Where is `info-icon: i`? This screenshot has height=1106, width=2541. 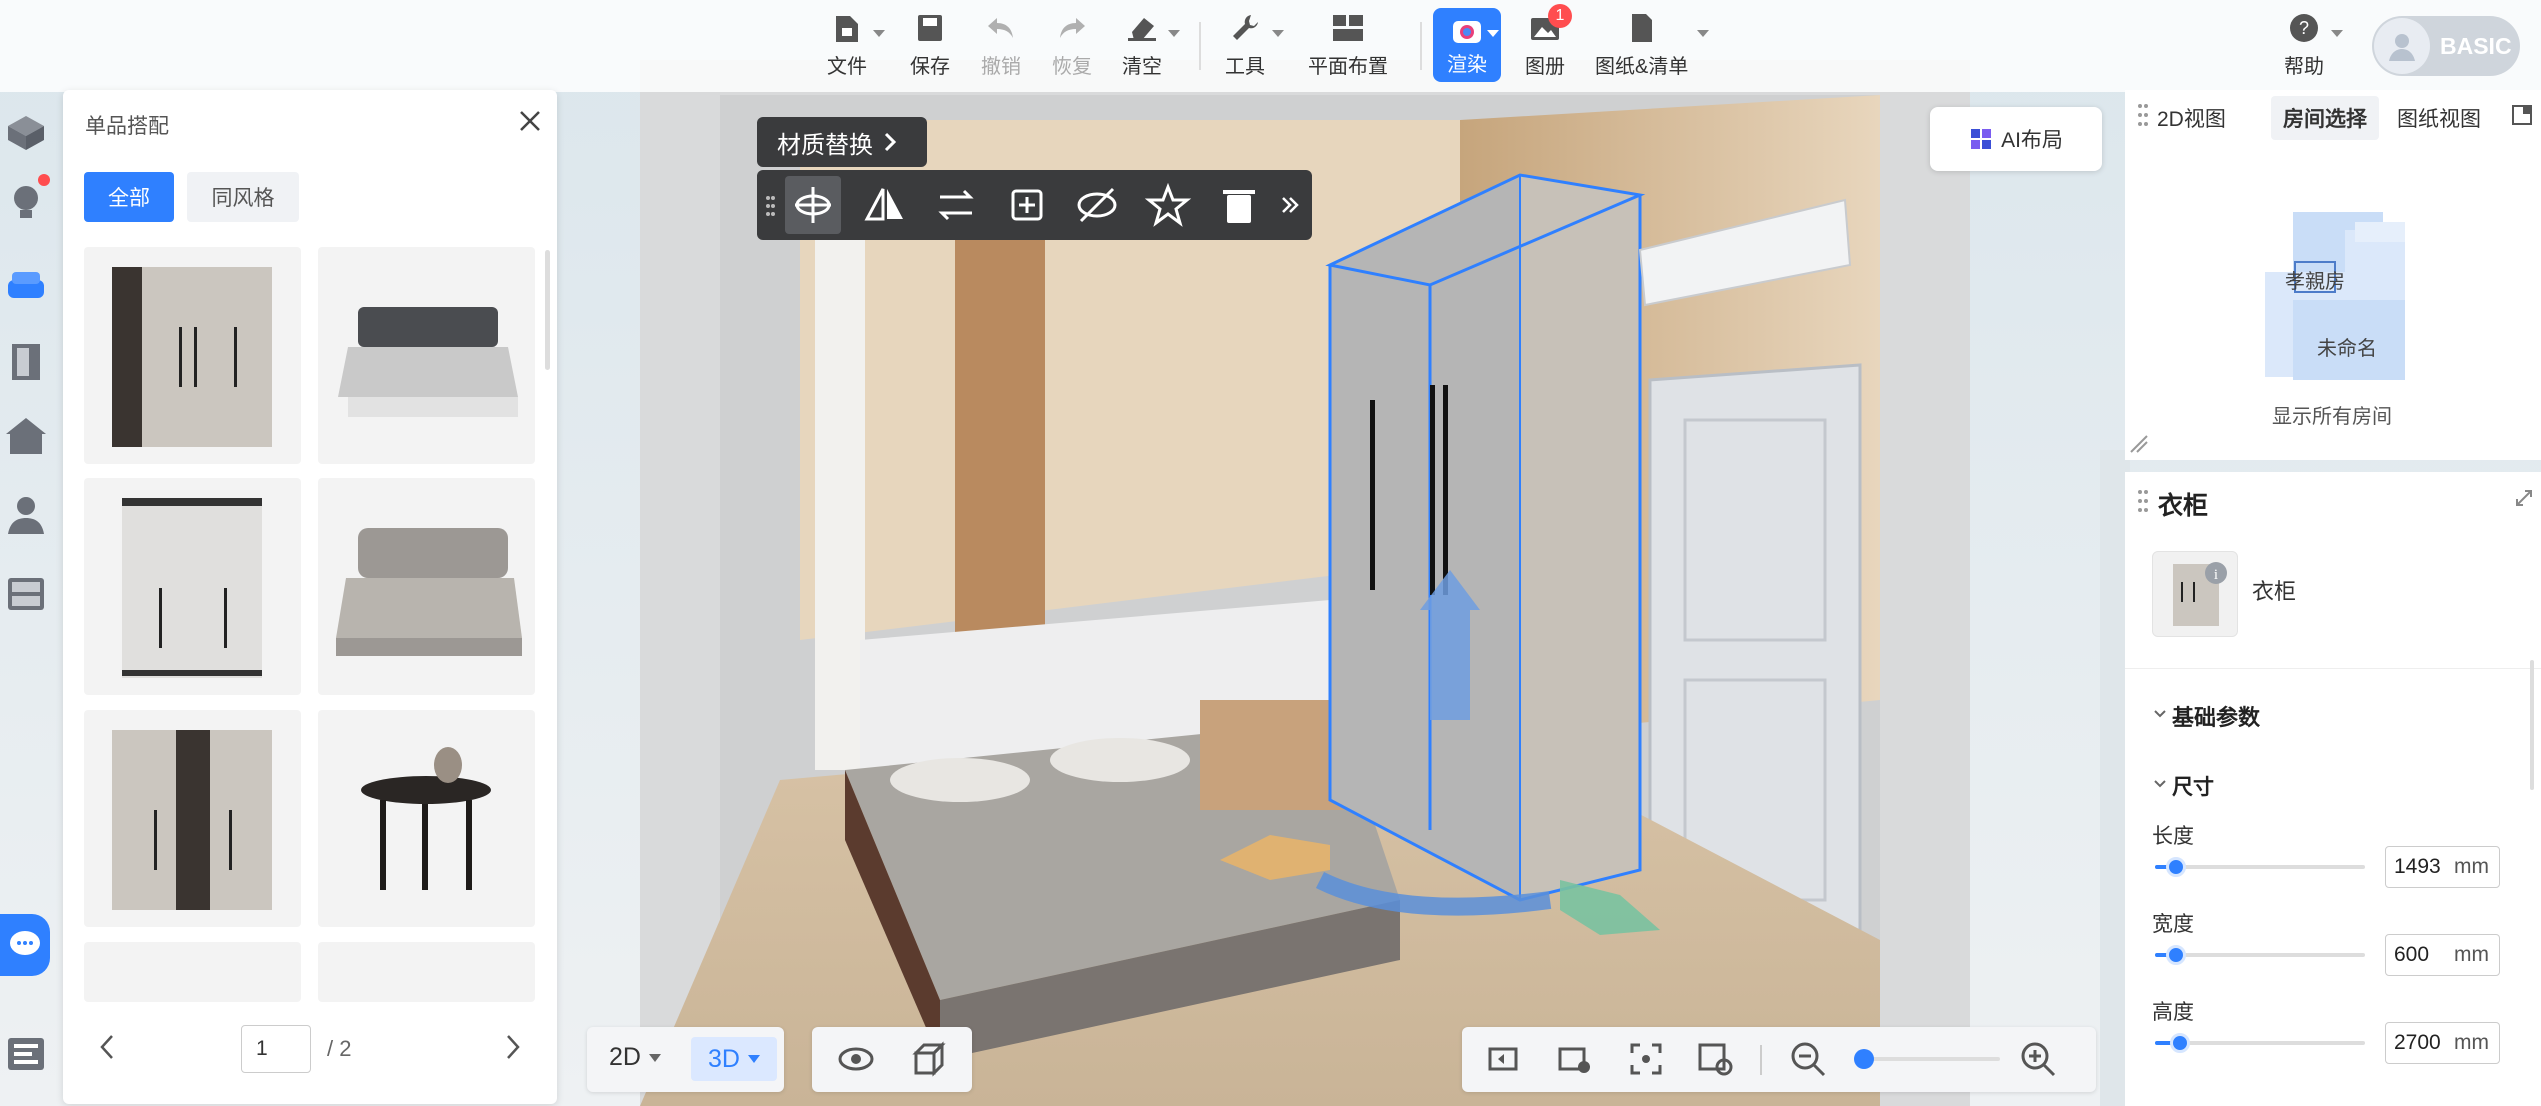
info-icon: i is located at coordinates (2216, 573).